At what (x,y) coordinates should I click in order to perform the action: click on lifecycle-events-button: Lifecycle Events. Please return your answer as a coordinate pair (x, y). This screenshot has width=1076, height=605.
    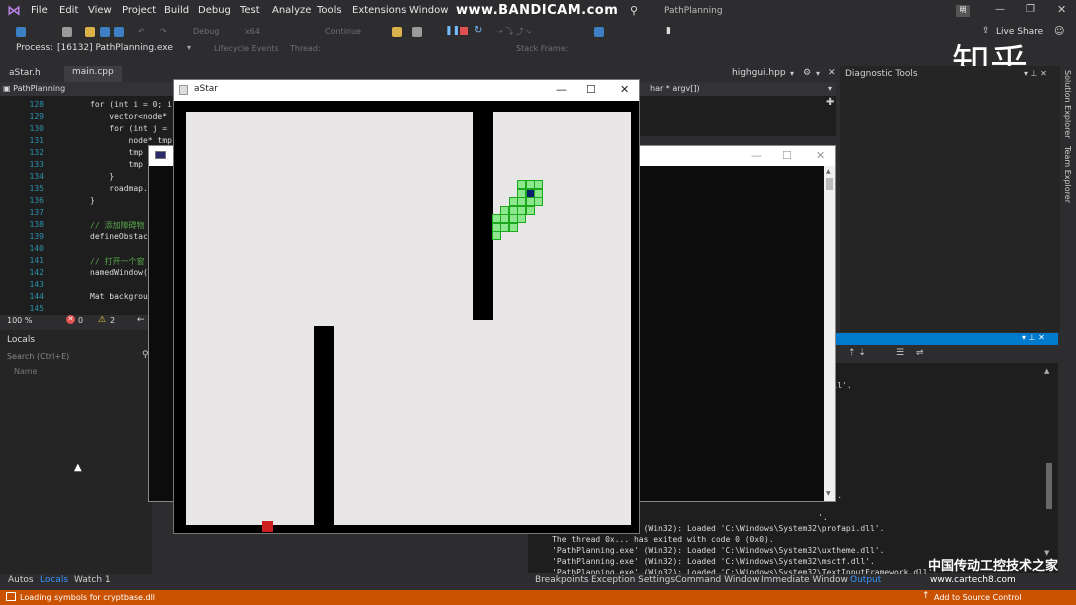
    Looking at the image, I should click on (246, 48).